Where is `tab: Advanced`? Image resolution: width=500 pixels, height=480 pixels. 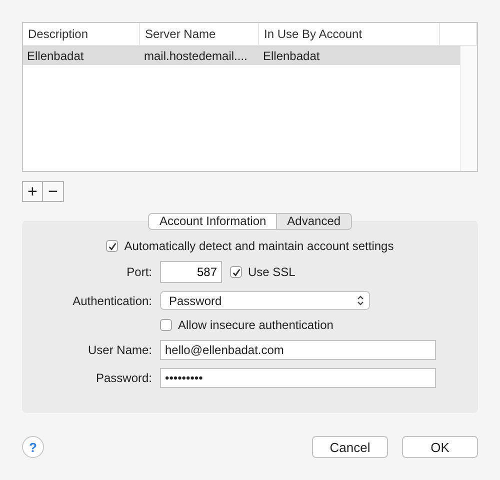
tab: Advanced is located at coordinates (314, 221).